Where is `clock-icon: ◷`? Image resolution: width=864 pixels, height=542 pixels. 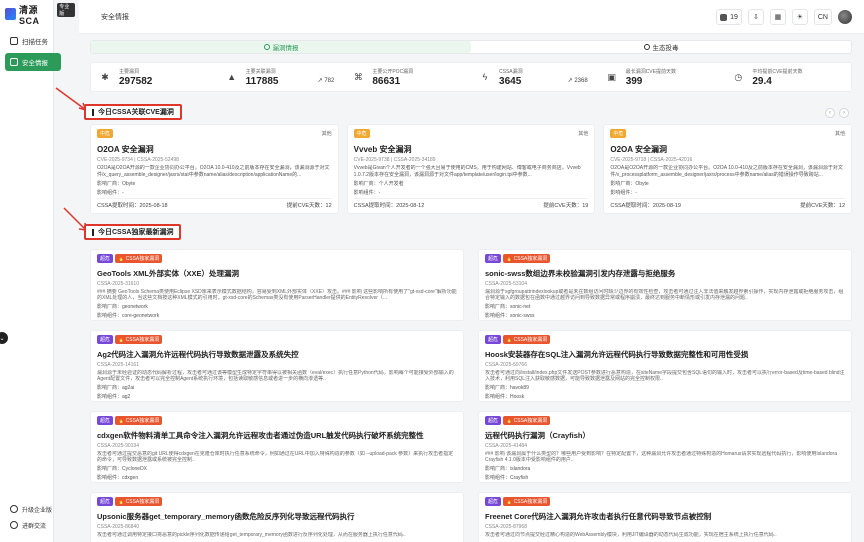
clock-icon: ◷ is located at coordinates (738, 77).